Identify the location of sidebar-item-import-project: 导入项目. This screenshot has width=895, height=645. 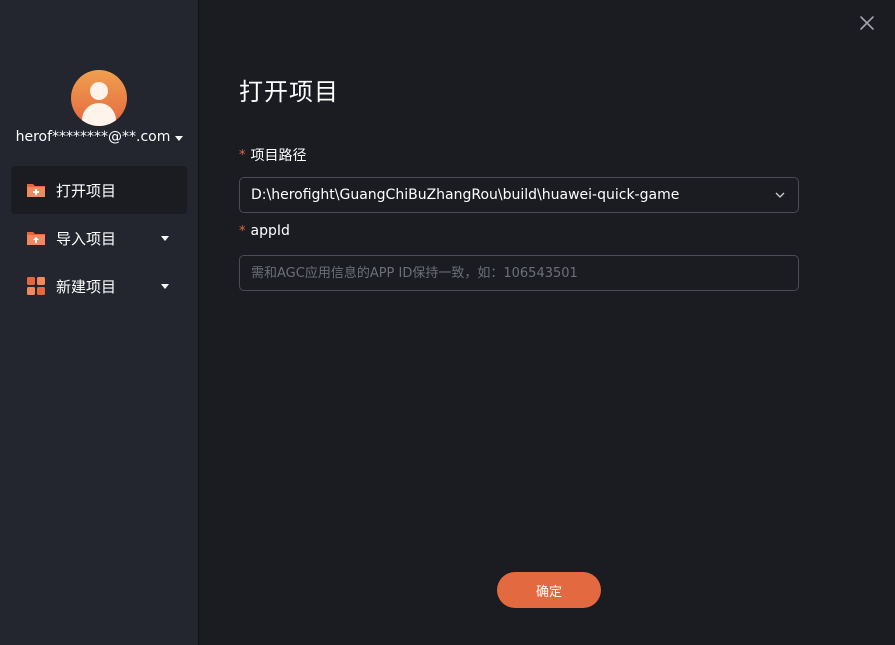
(99, 238).